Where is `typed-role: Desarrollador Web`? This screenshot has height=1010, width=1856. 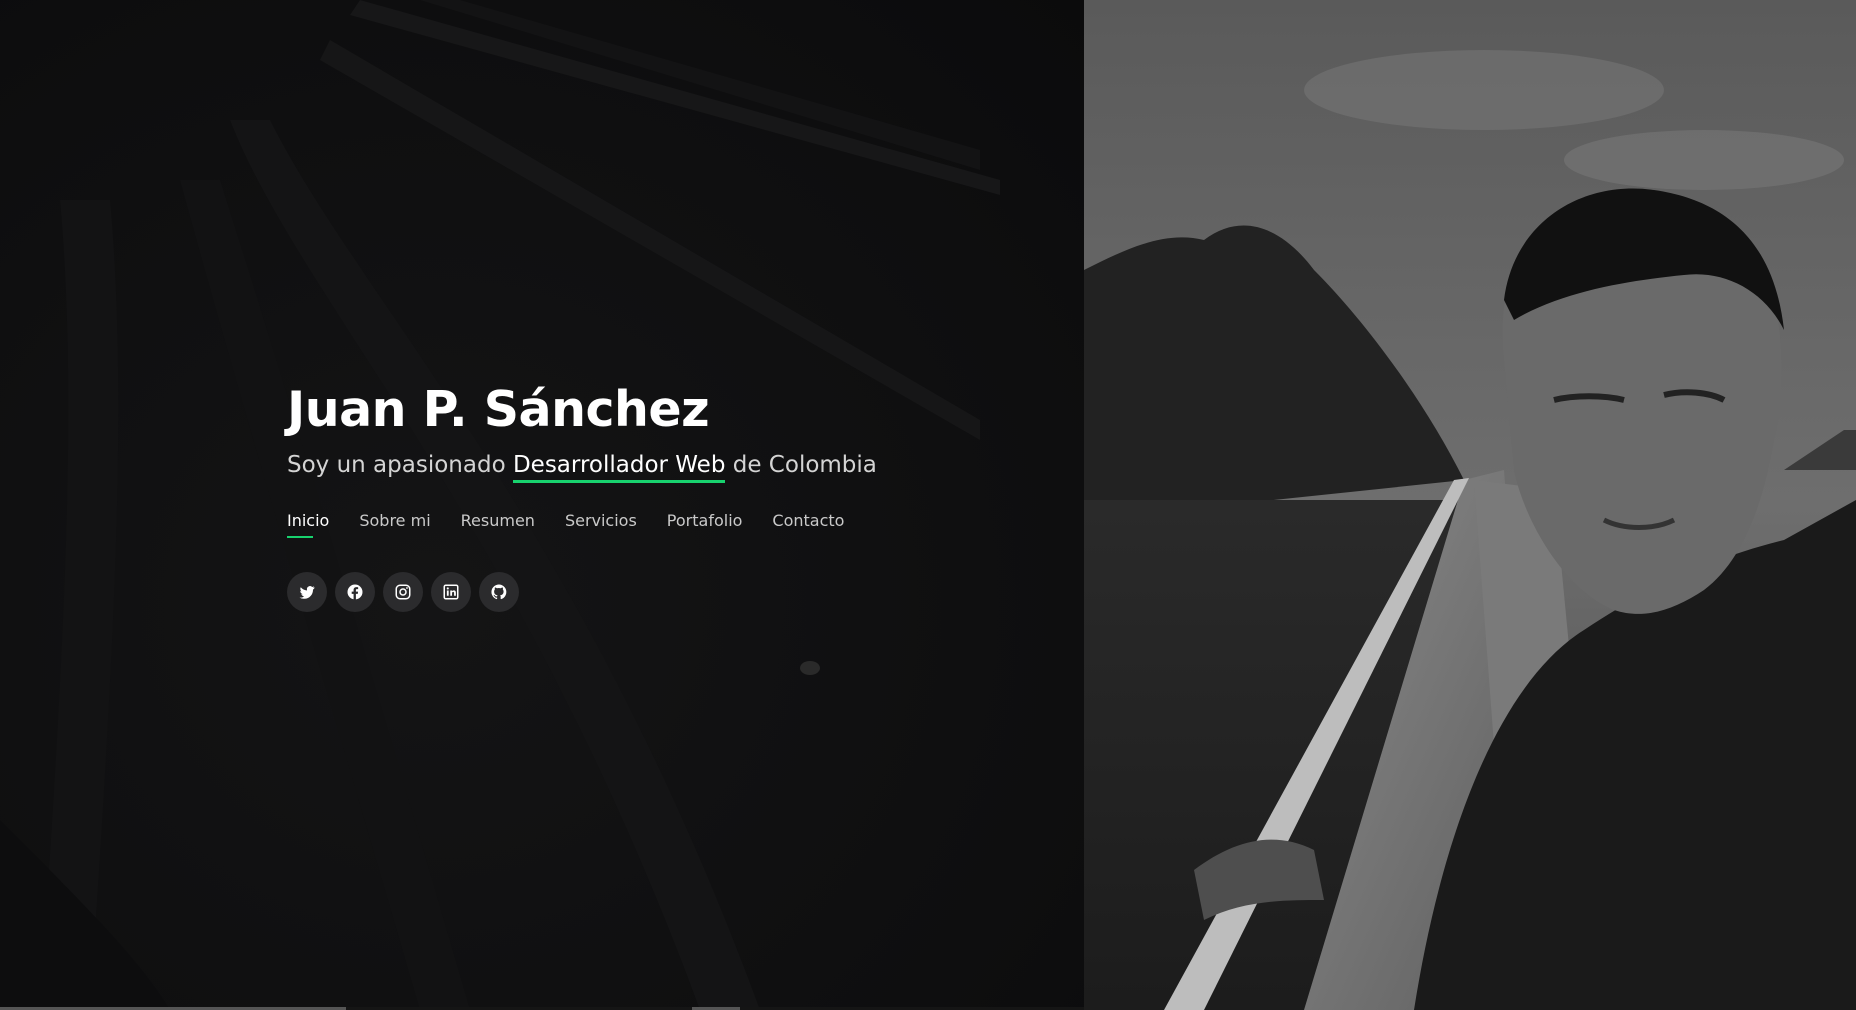
typed-role: Desarrollador Web is located at coordinates (619, 467).